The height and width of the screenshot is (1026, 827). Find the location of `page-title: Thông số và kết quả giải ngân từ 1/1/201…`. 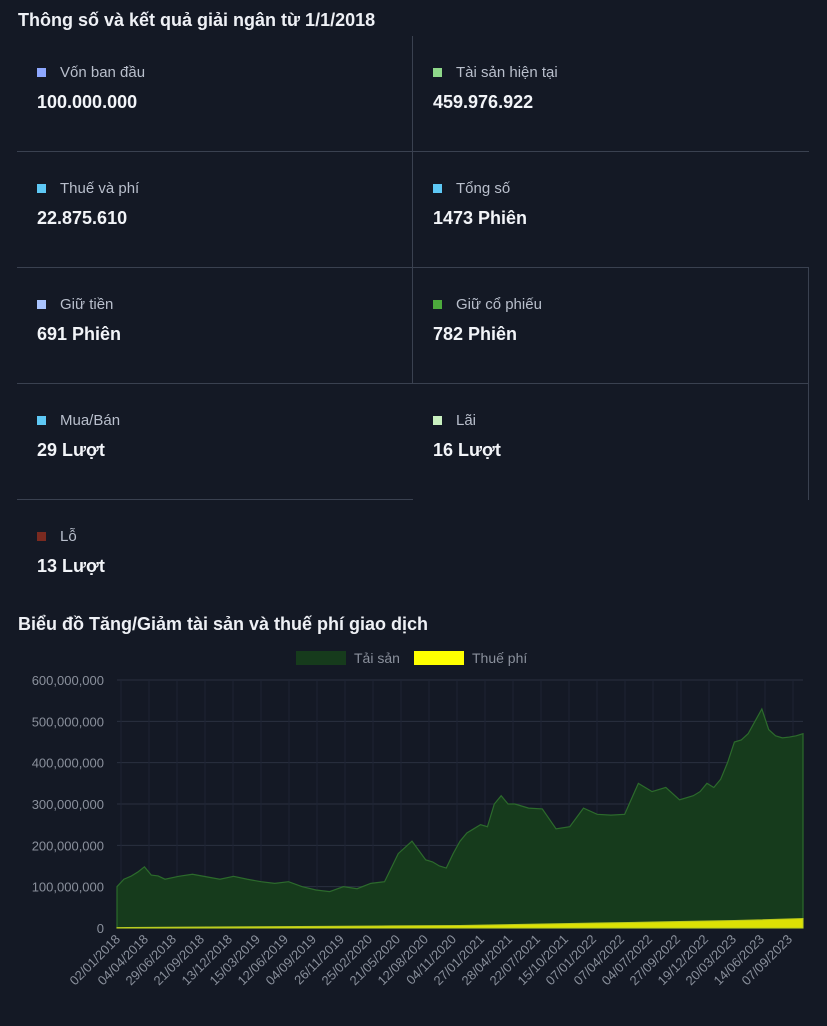

page-title: Thông số và kết quả giải ngân từ 1/1/201… is located at coordinates (197, 20).